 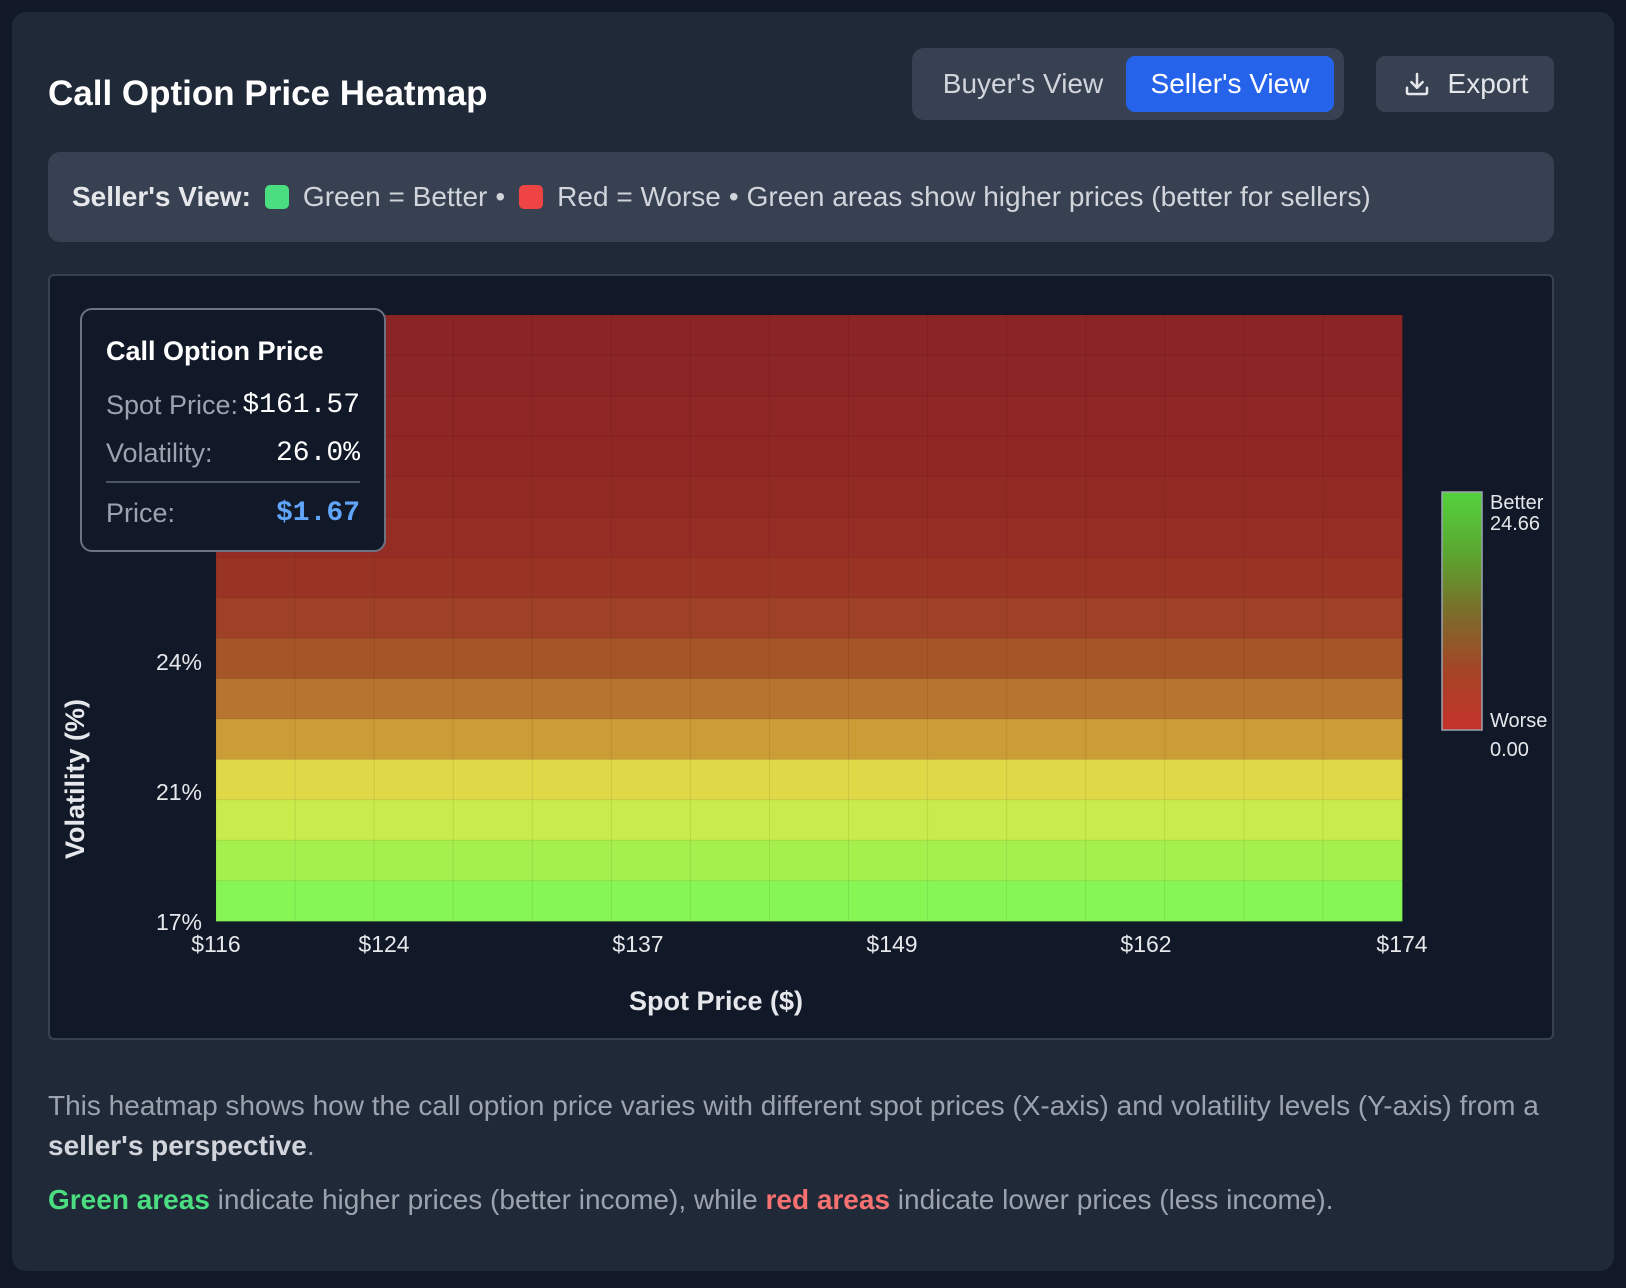 I want to click on x-tick-label: $124, so click(x=383, y=944).